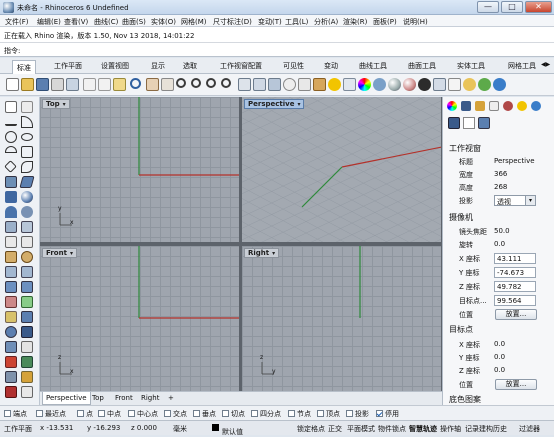  What do you see at coordinates (150, 398) in the screenshot?
I see `tab-right: Right` at bounding box center [150, 398].